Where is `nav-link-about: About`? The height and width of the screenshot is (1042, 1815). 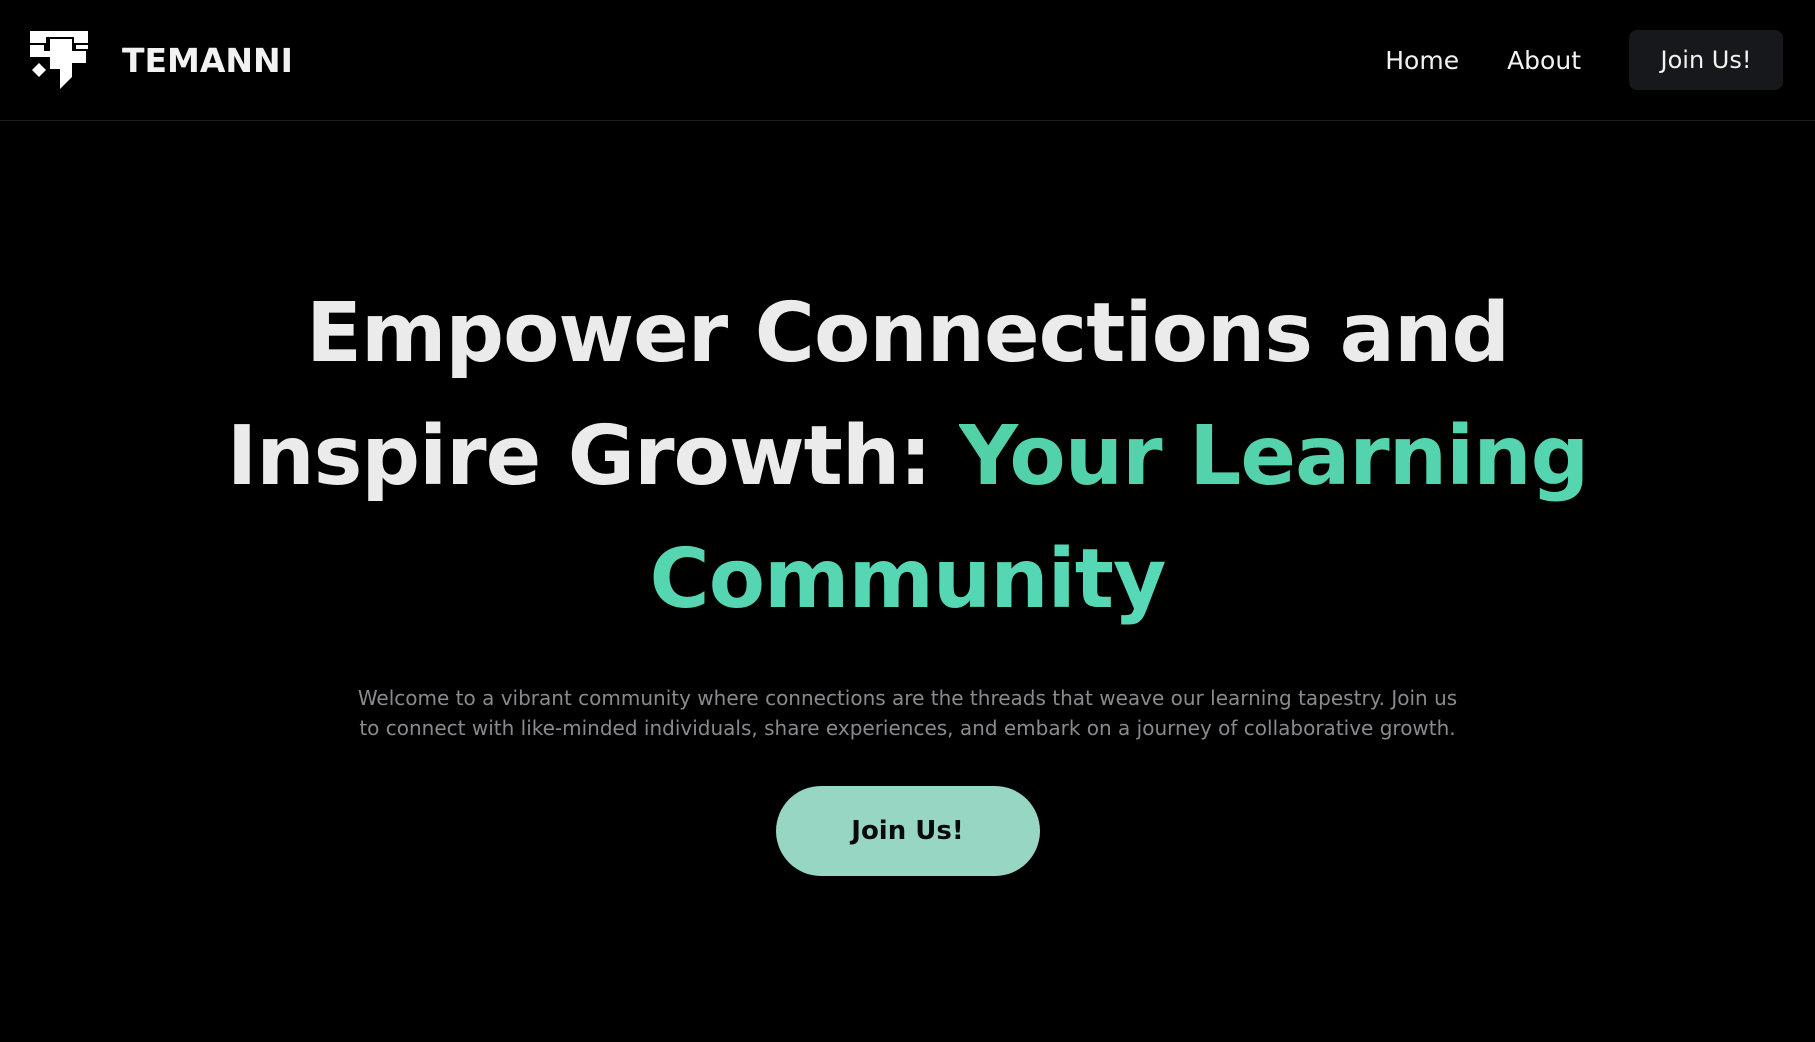 nav-link-about: About is located at coordinates (1544, 60).